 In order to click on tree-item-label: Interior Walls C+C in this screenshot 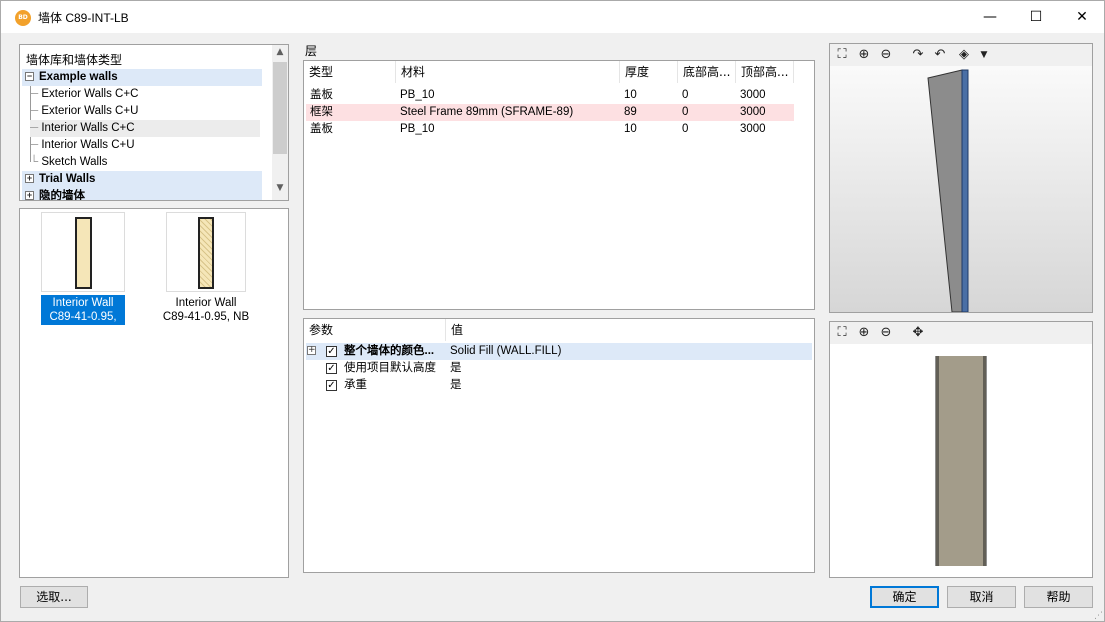, I will do `click(88, 128)`.